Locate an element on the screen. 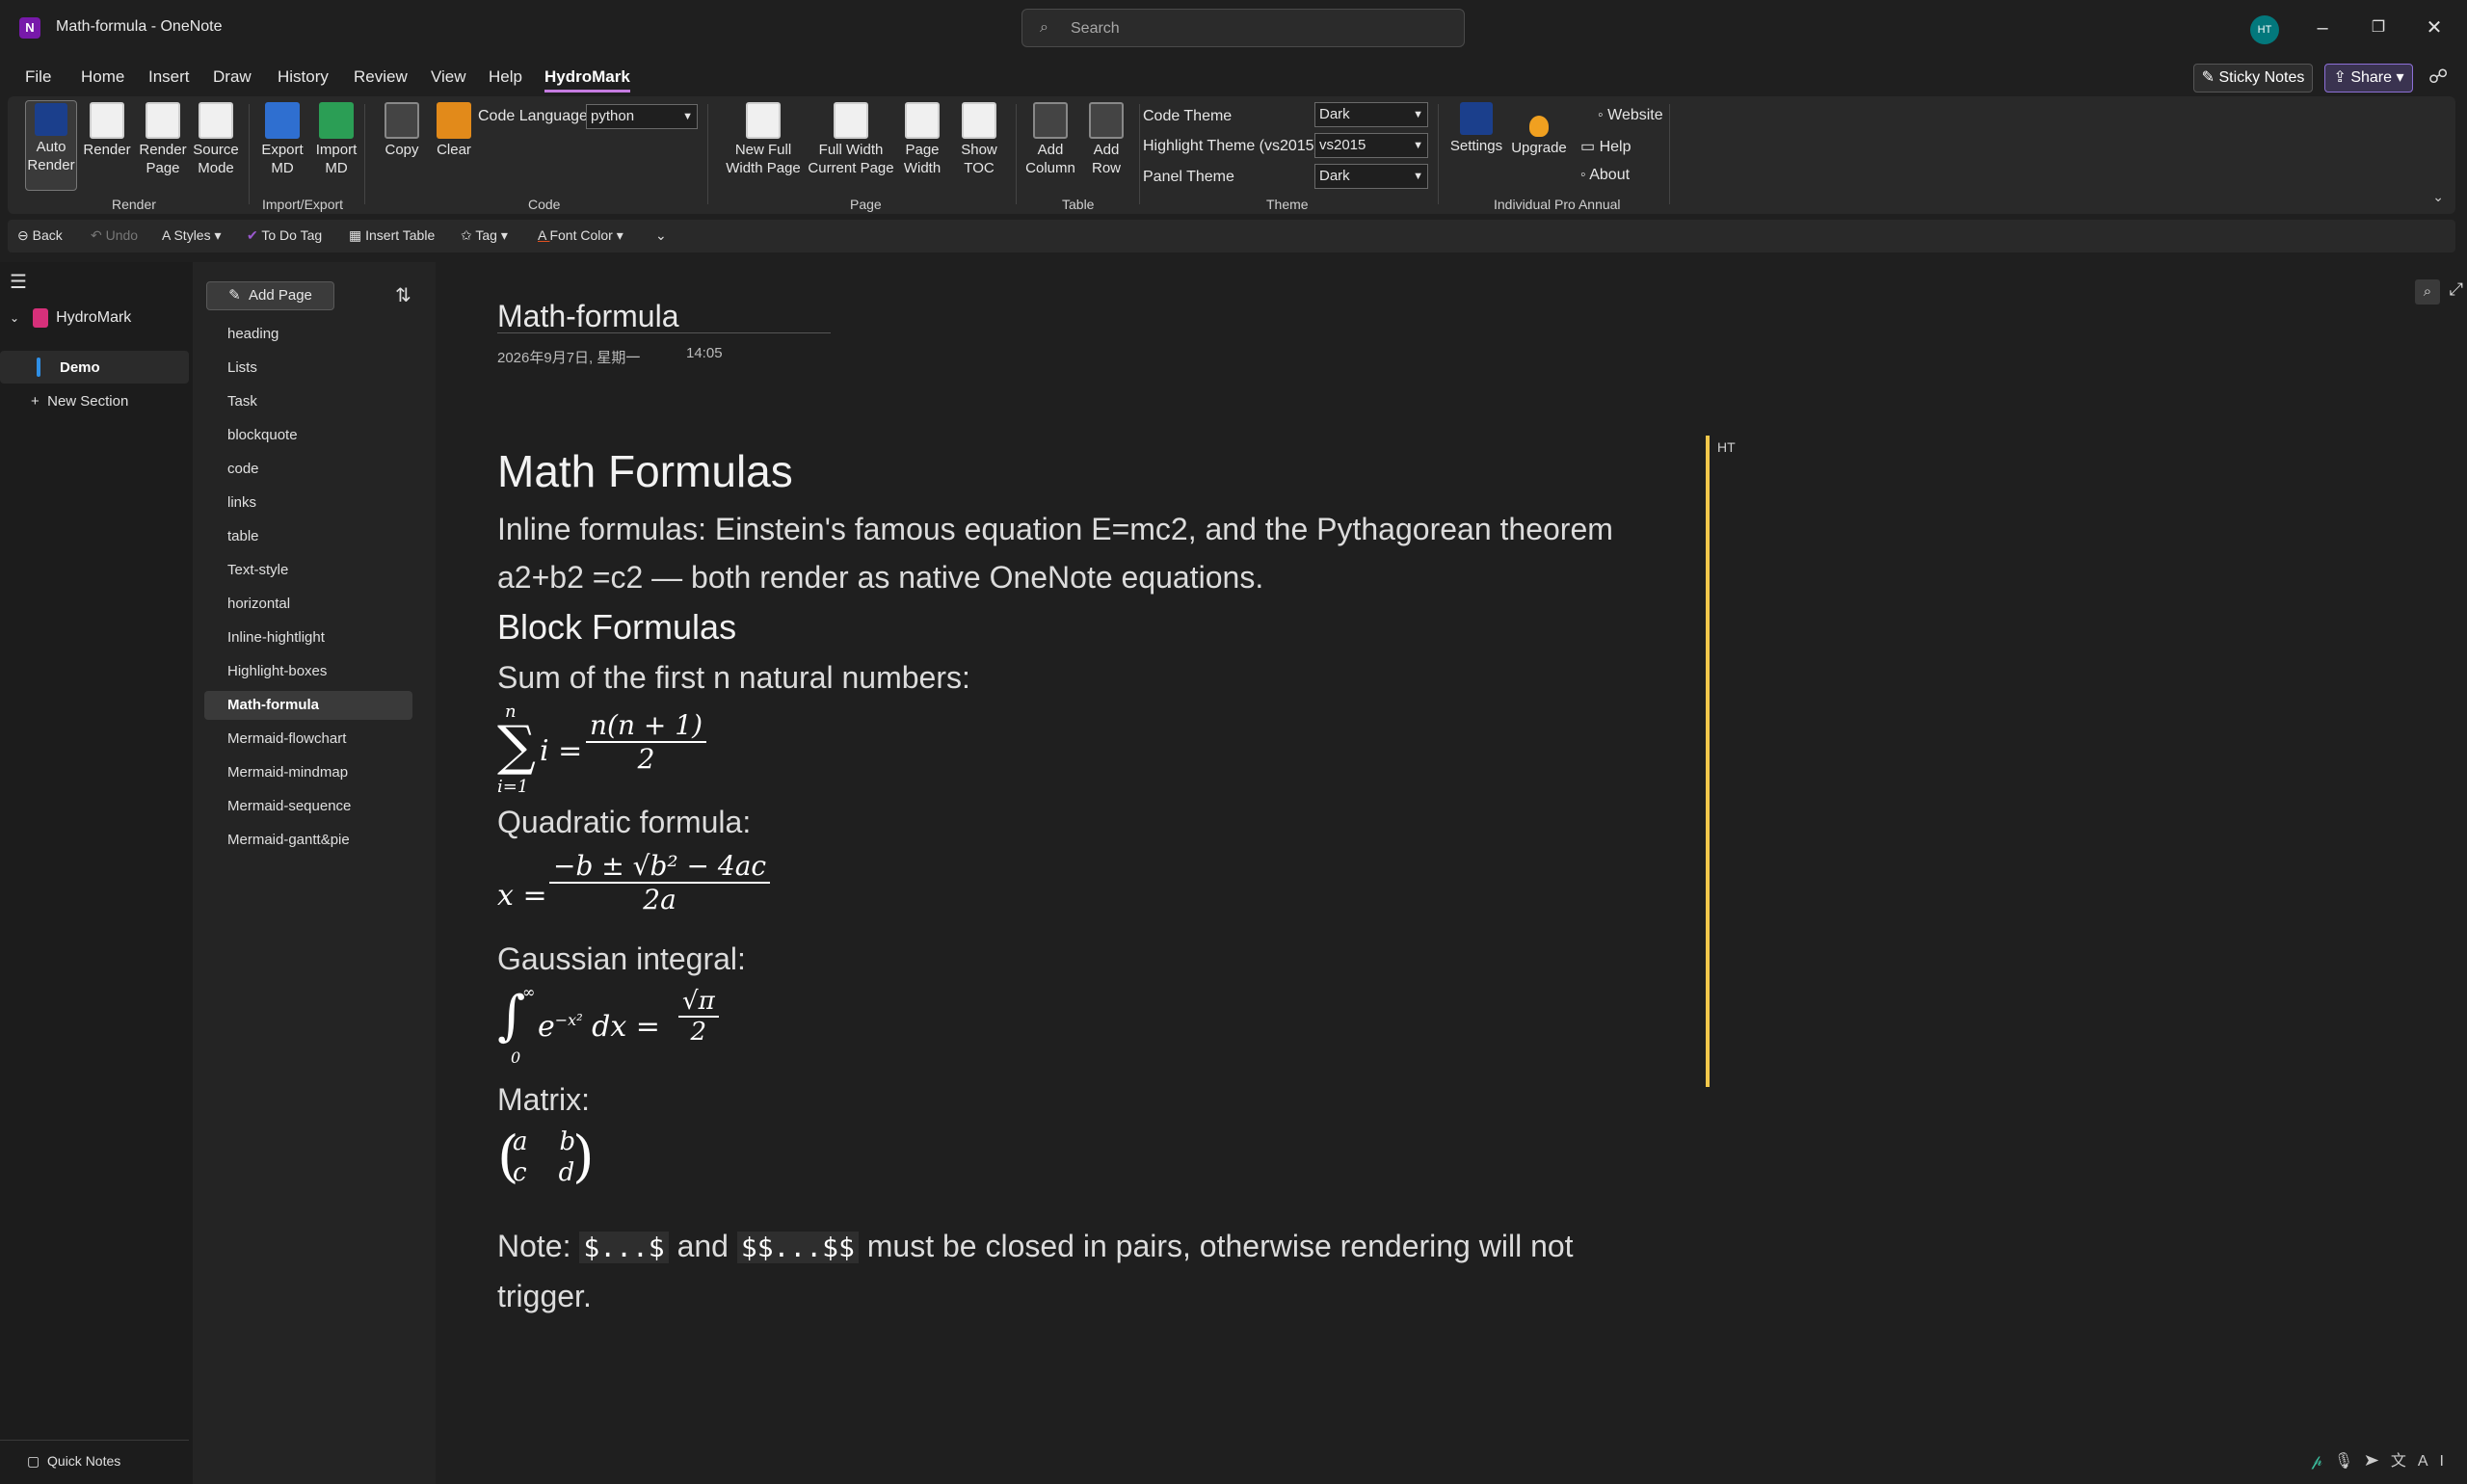 This screenshot has width=2467, height=1484. page-item-task: Task is located at coordinates (308, 401).